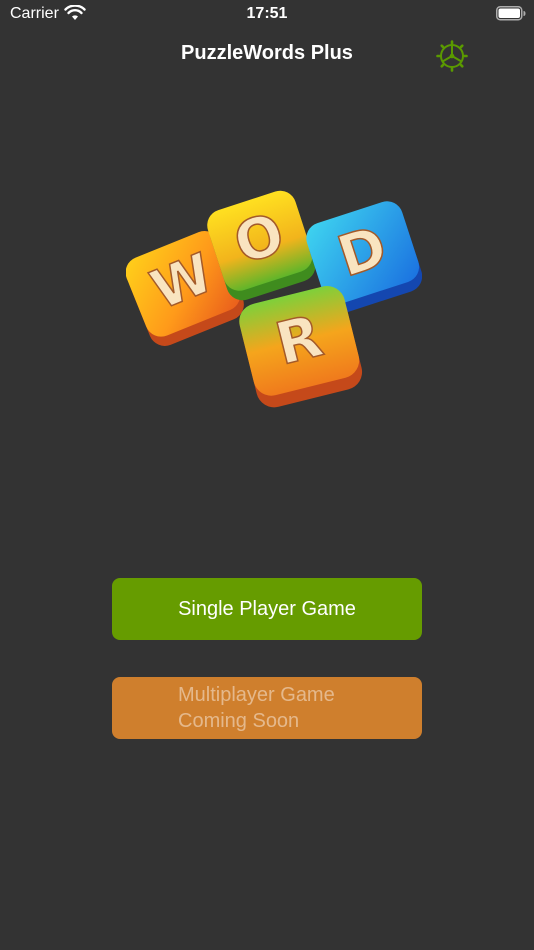 The height and width of the screenshot is (950, 534). What do you see at coordinates (239, 721) in the screenshot?
I see `coming-soon-label: Coming Soon` at bounding box center [239, 721].